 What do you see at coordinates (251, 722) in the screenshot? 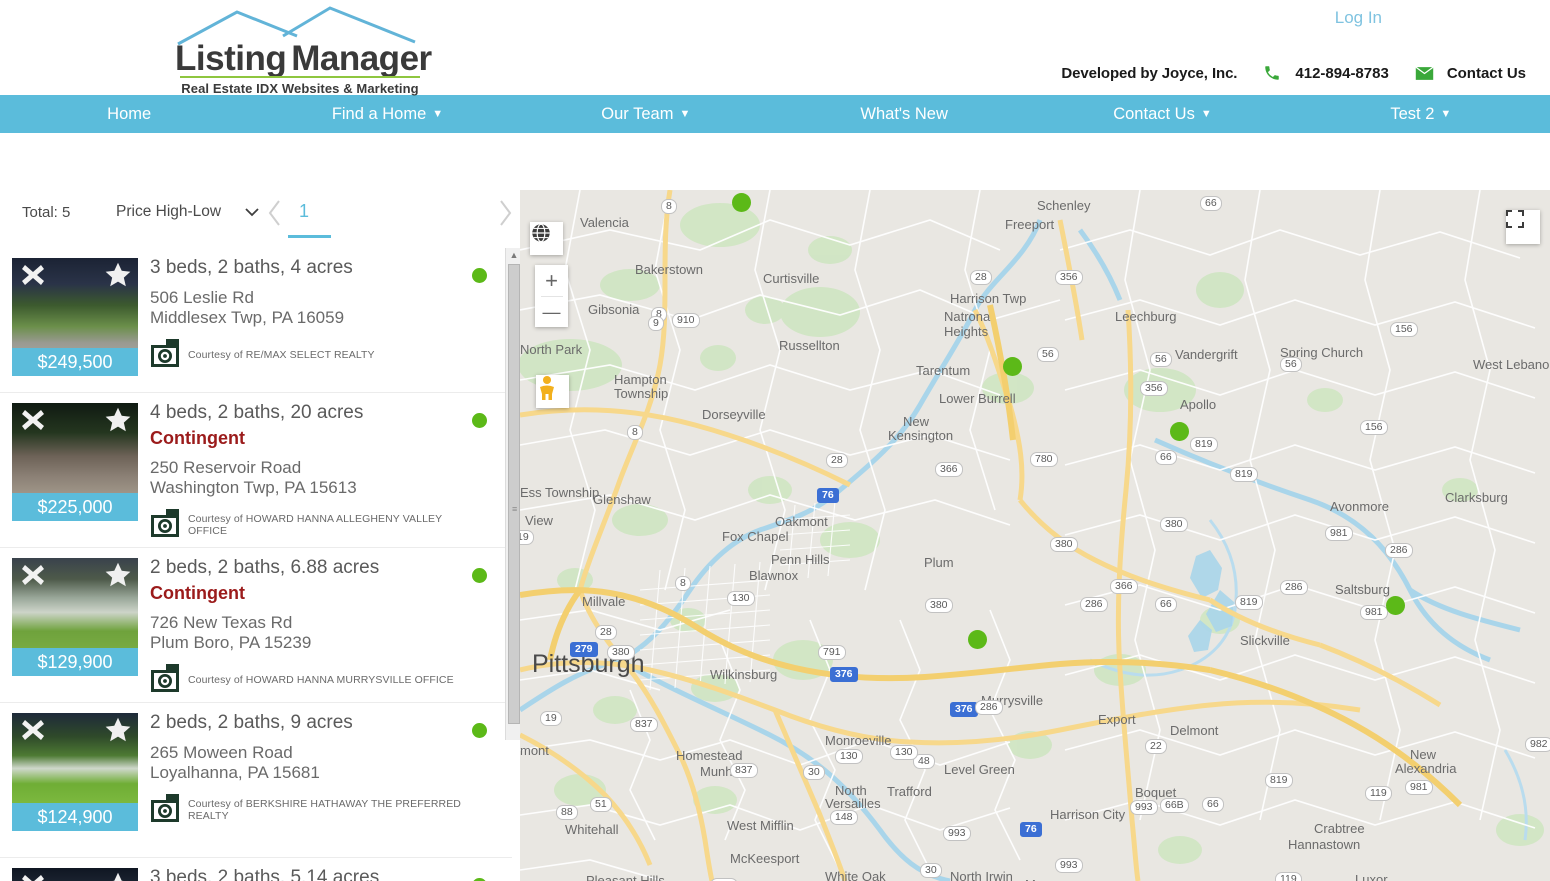
I see `listing-specs: 2 beds, 2 baths, 9 acres` at bounding box center [251, 722].